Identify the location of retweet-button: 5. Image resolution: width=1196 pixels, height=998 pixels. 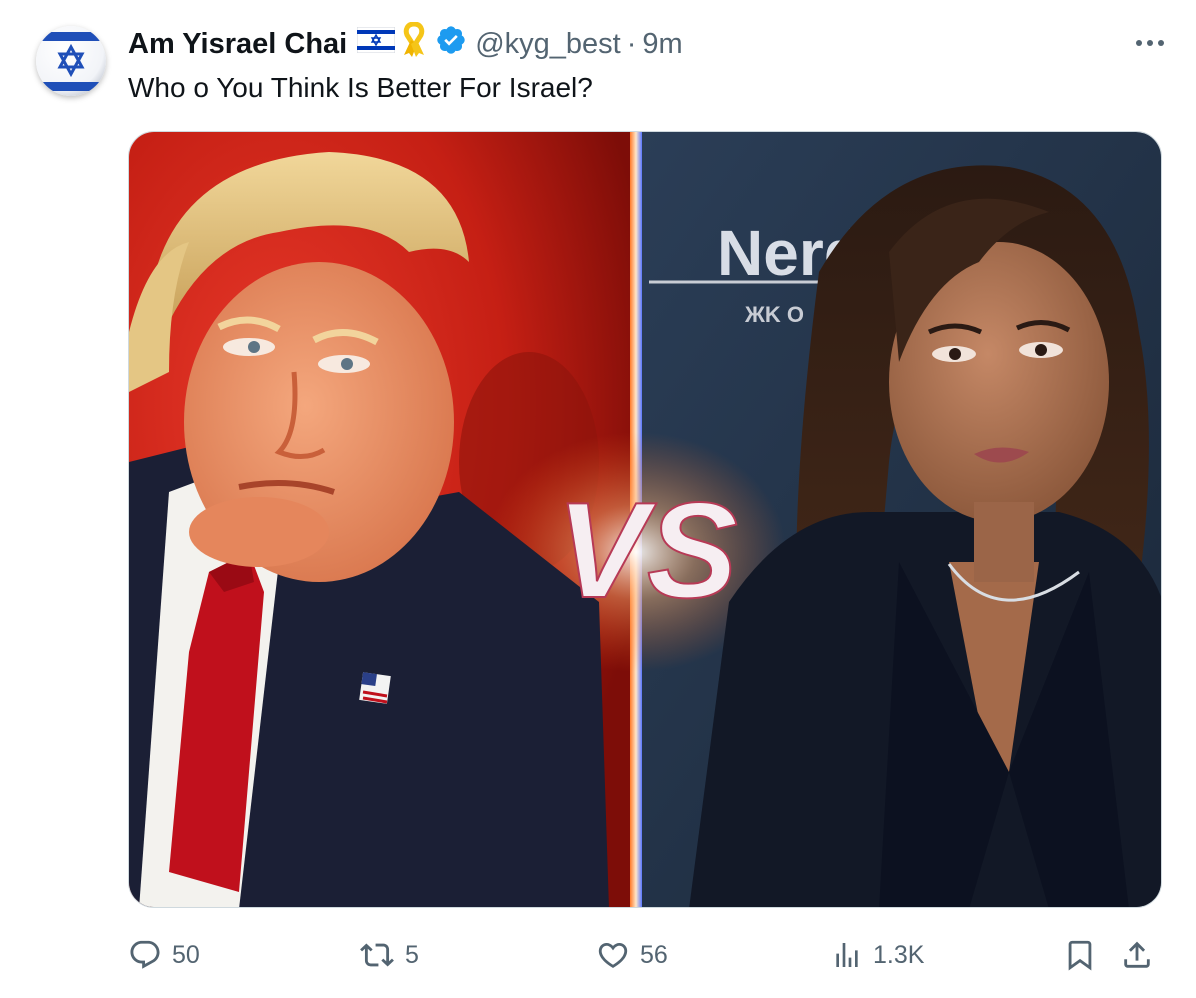
(389, 955).